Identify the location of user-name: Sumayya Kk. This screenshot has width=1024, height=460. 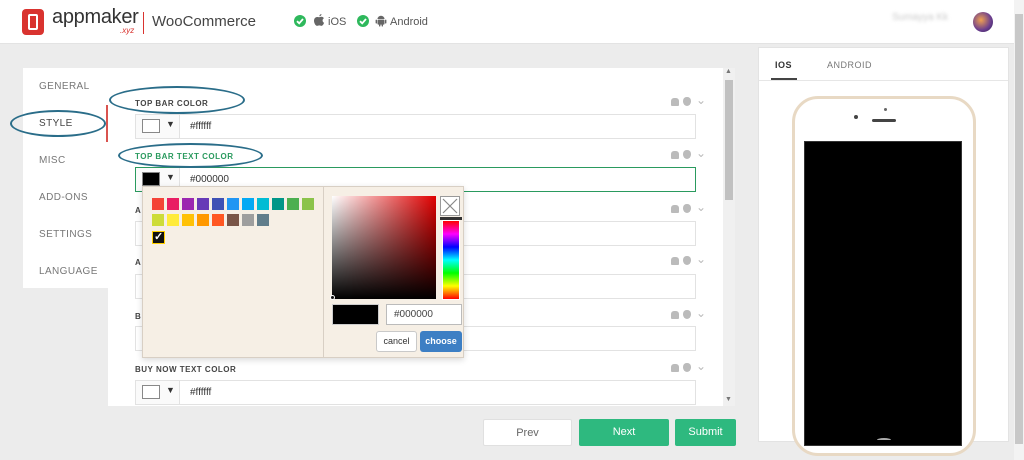
(920, 17).